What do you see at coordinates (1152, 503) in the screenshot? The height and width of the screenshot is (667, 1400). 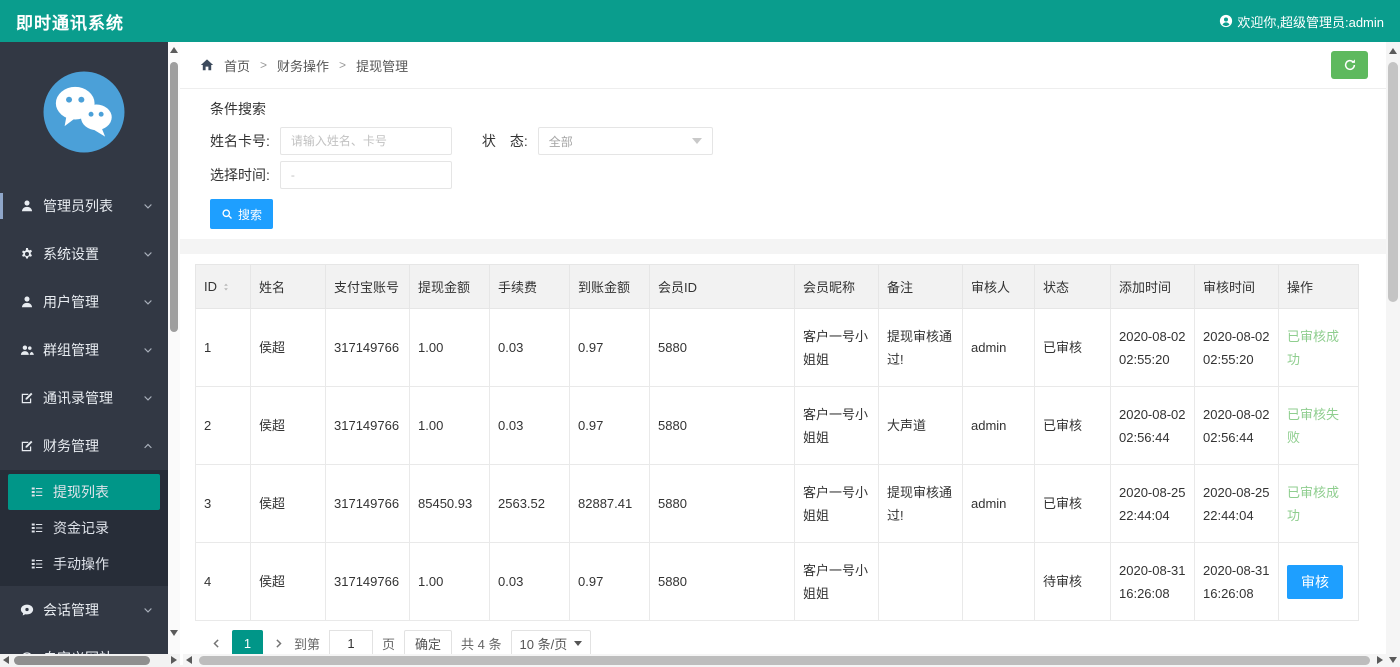 I see `cell-add_time: 2020-08-25 22:44:04` at bounding box center [1152, 503].